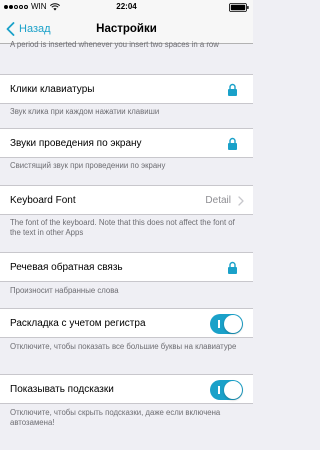  Describe the element at coordinates (76, 143) in the screenshot. I see `row-label: Звуки проведения по экрану` at that location.